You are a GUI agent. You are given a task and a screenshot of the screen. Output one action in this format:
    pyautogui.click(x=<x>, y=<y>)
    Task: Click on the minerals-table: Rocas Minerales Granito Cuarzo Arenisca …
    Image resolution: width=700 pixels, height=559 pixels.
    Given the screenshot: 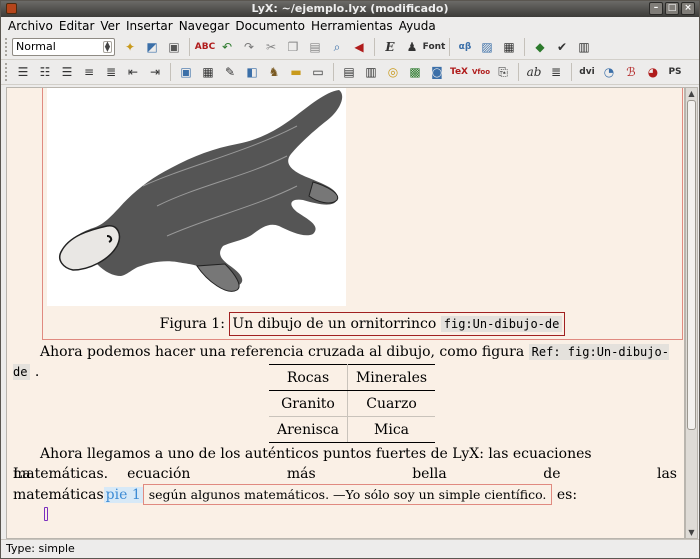 What is the action you would take?
    pyautogui.click(x=352, y=403)
    